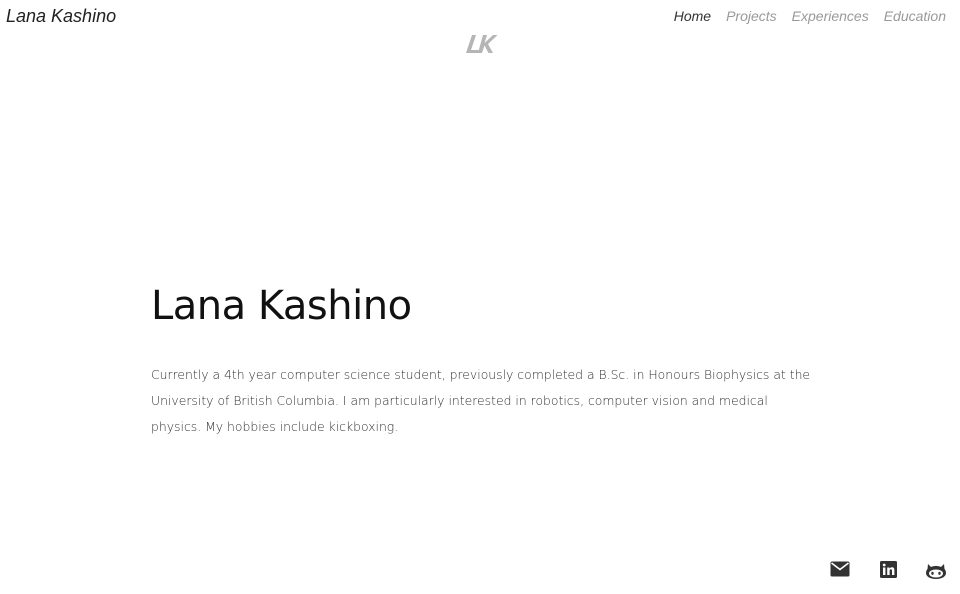 The width and height of the screenshot is (960, 594). Describe the element at coordinates (751, 16) in the screenshot. I see `nav-projects: Projects` at that location.